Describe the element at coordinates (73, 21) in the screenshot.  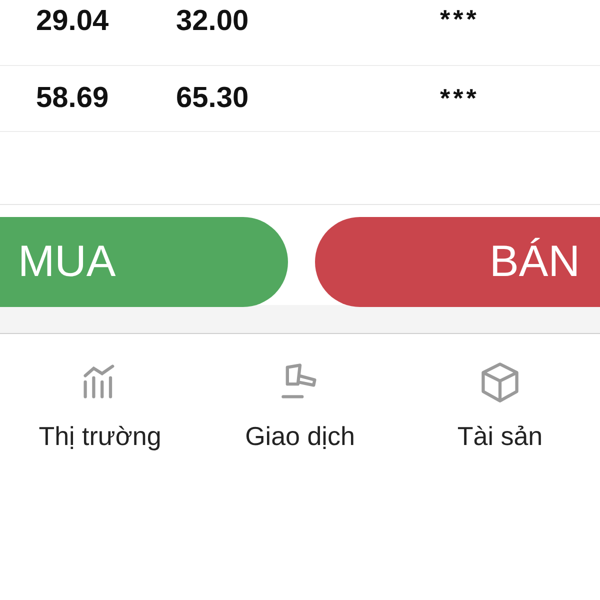
I see `table-cell-text: 29.04` at that location.